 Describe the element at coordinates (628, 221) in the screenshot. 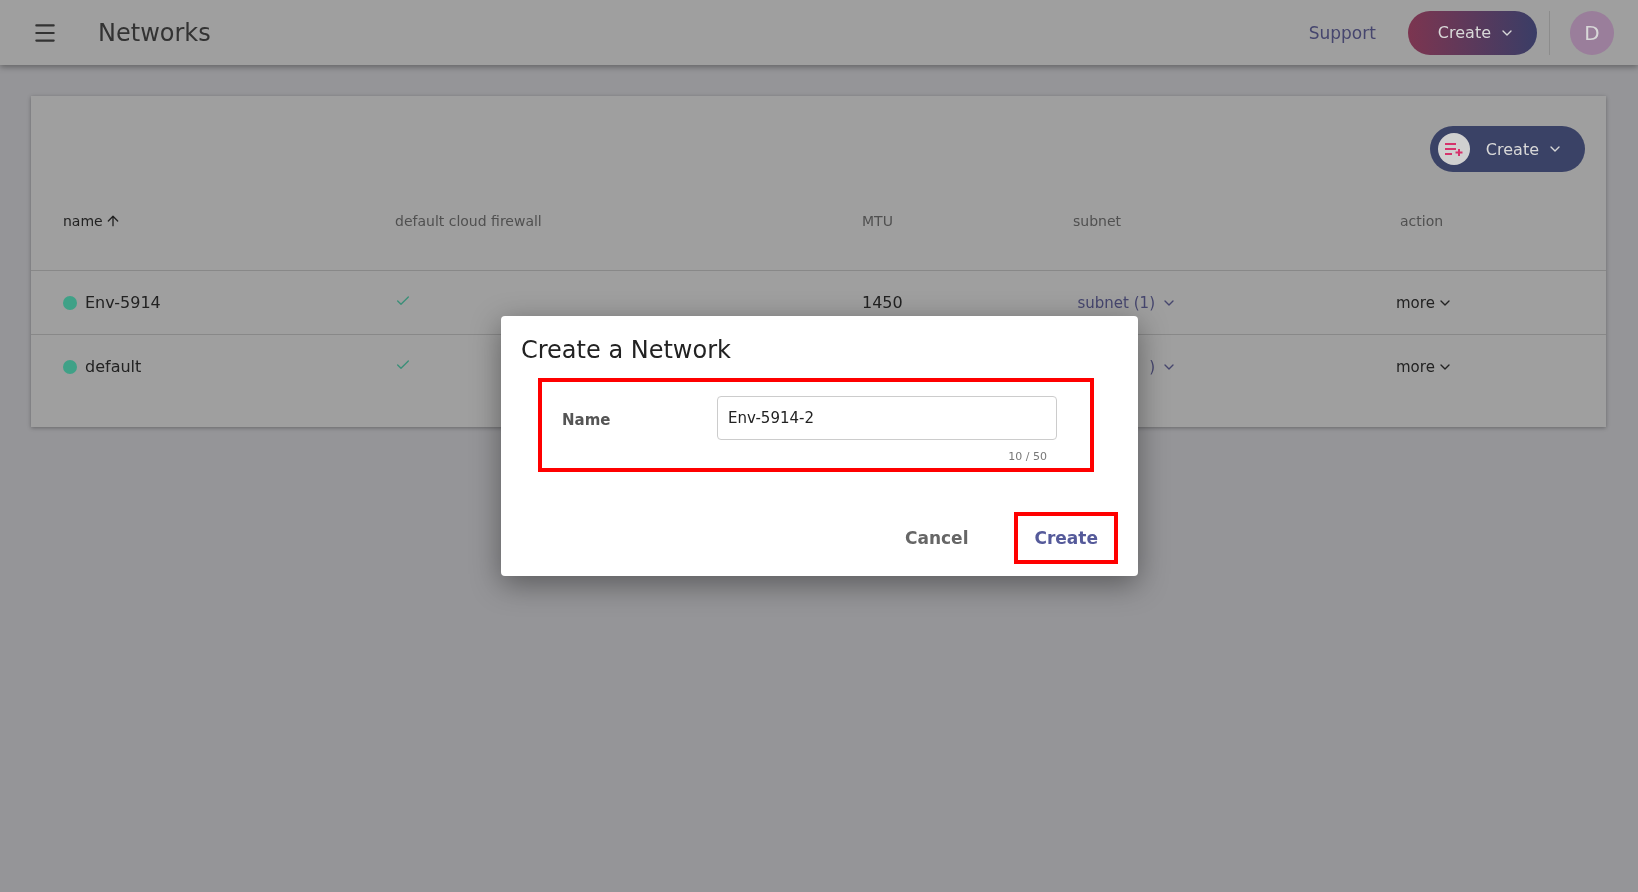

I see `column-header: default cloud firewall` at that location.